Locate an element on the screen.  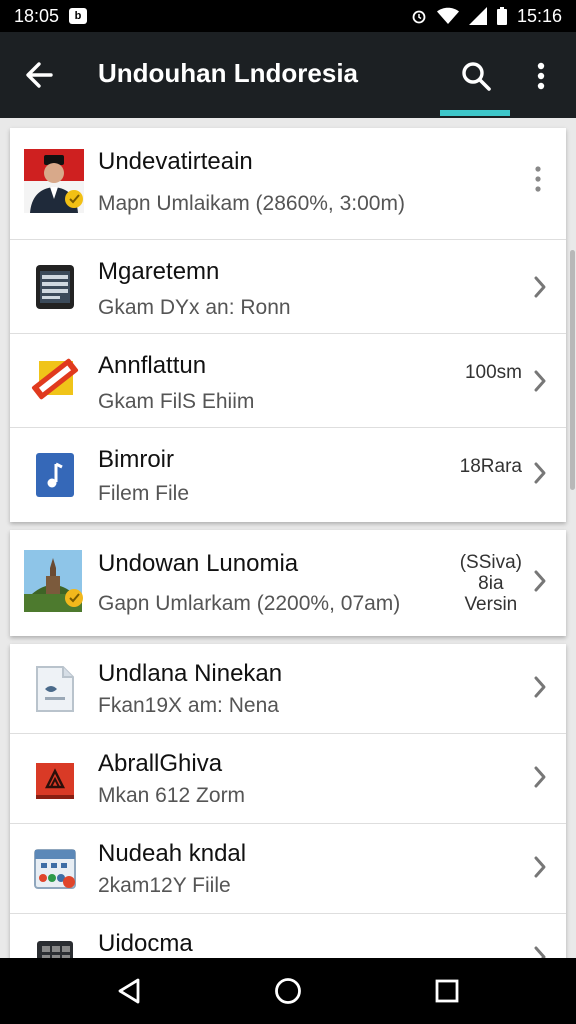
nav-back-button is located at coordinates (129, 991).